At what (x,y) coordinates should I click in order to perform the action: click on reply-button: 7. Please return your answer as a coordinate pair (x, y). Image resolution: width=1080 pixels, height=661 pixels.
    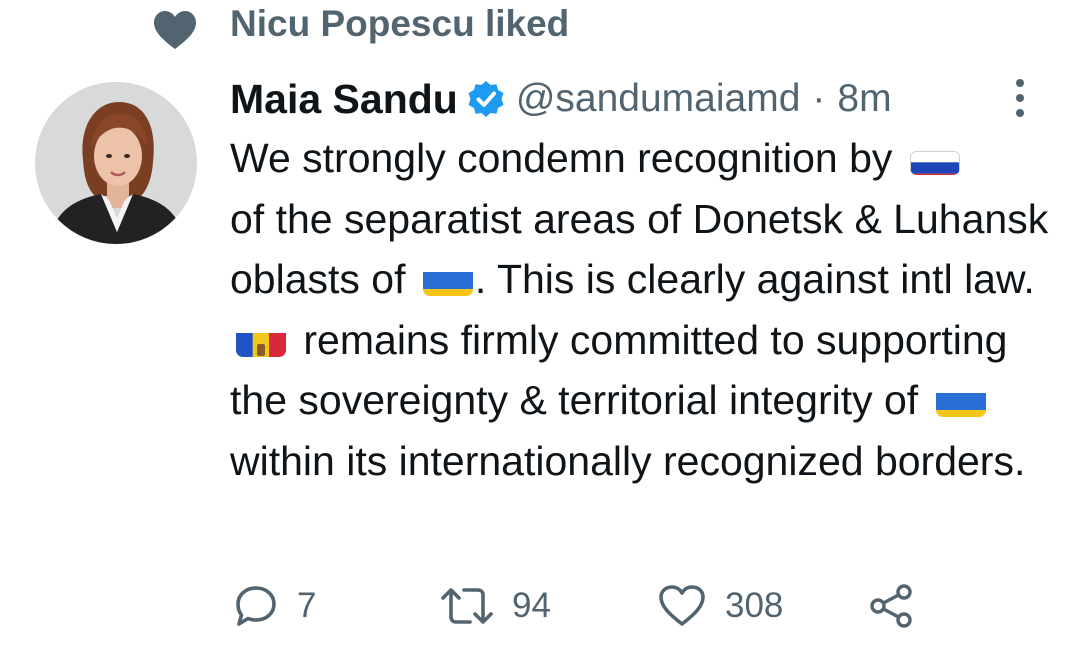
    Looking at the image, I should click on (274, 606).